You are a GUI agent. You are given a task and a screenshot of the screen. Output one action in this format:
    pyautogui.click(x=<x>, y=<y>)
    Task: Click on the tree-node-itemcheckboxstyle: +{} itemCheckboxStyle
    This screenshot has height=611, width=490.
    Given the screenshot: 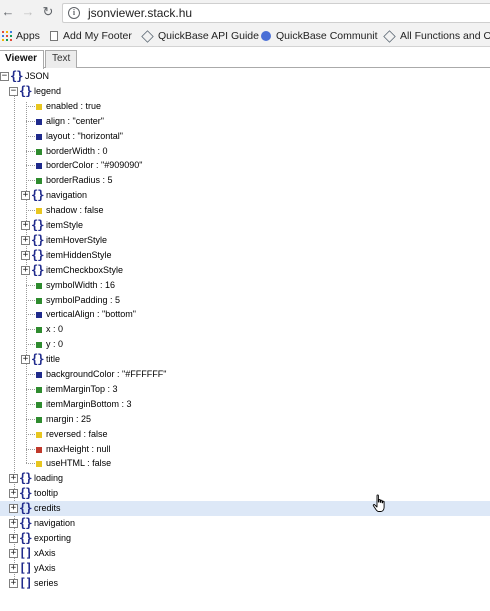 What is the action you would take?
    pyautogui.click(x=245, y=270)
    